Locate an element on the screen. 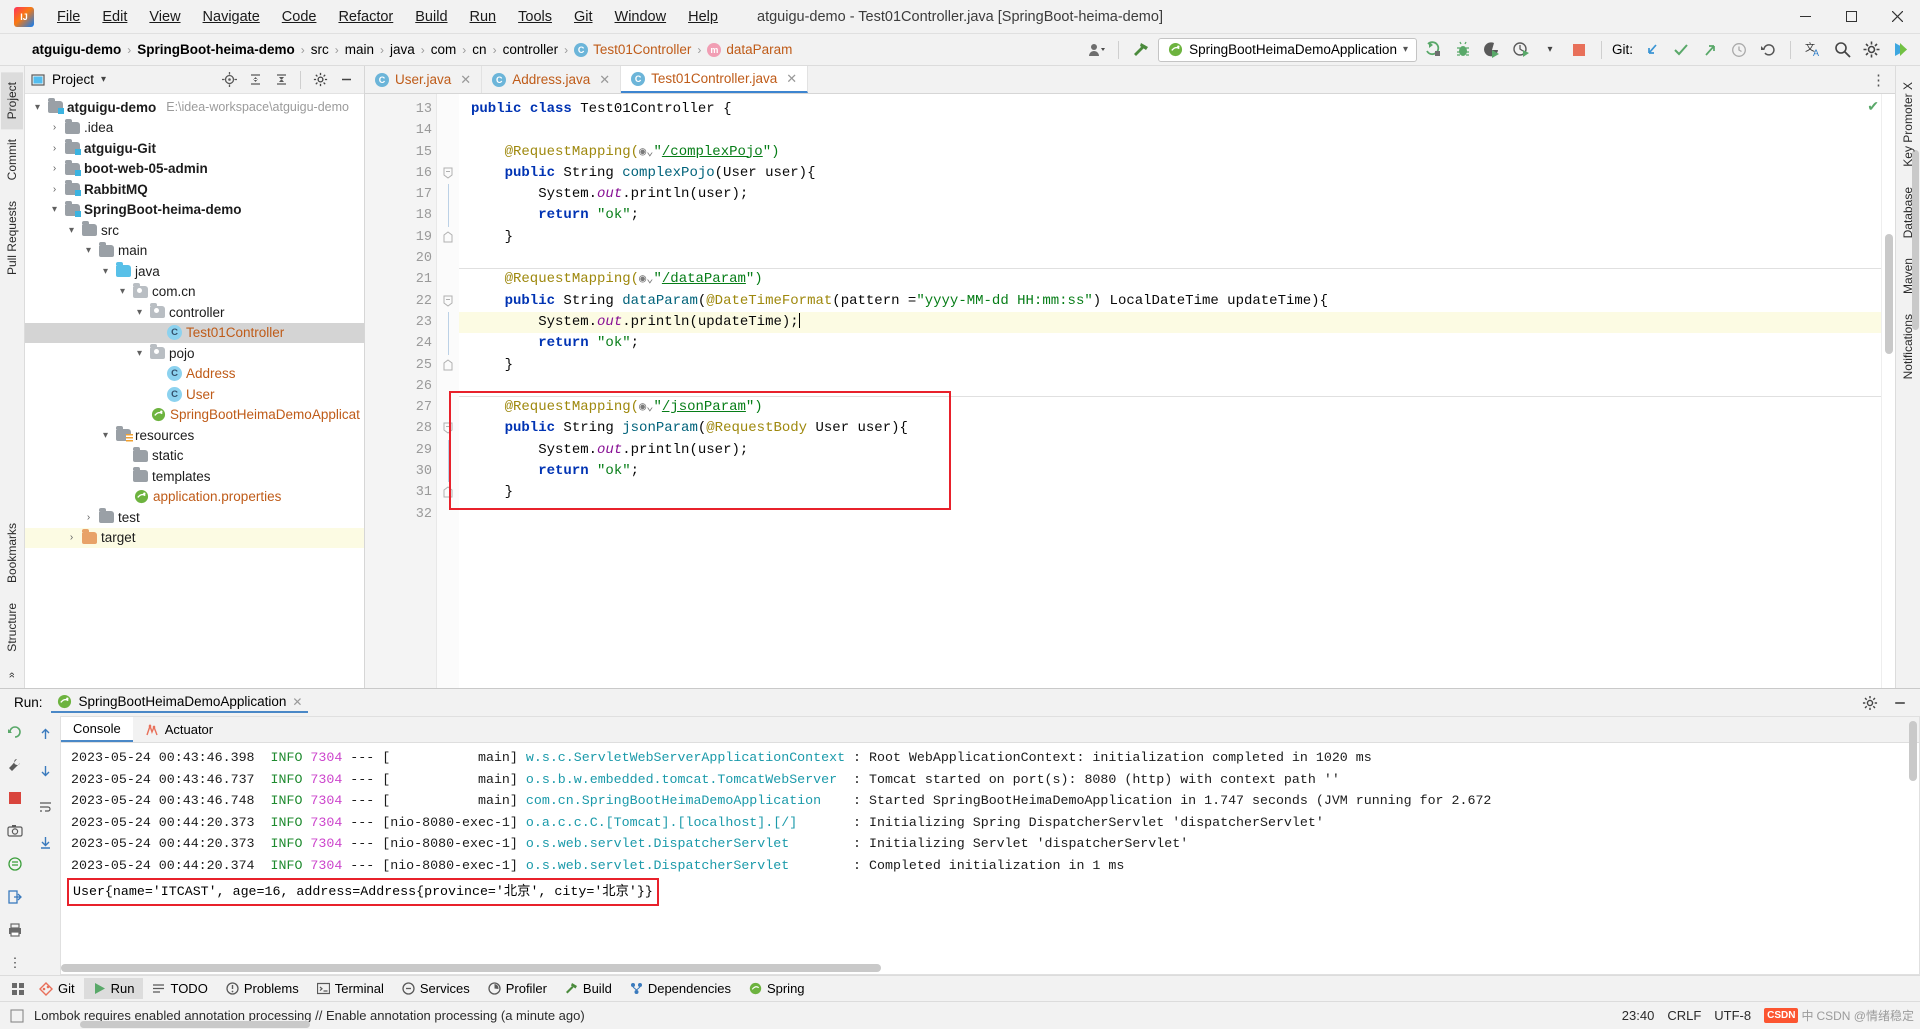 The image size is (1920, 1029). run-panel-settings-icon is located at coordinates (1870, 703).